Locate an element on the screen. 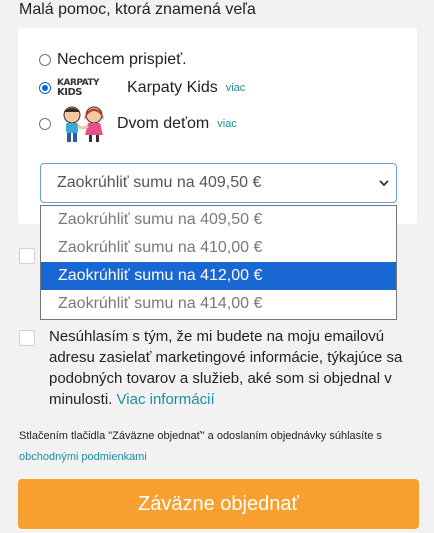  chevron-down-icon is located at coordinates (384, 183).